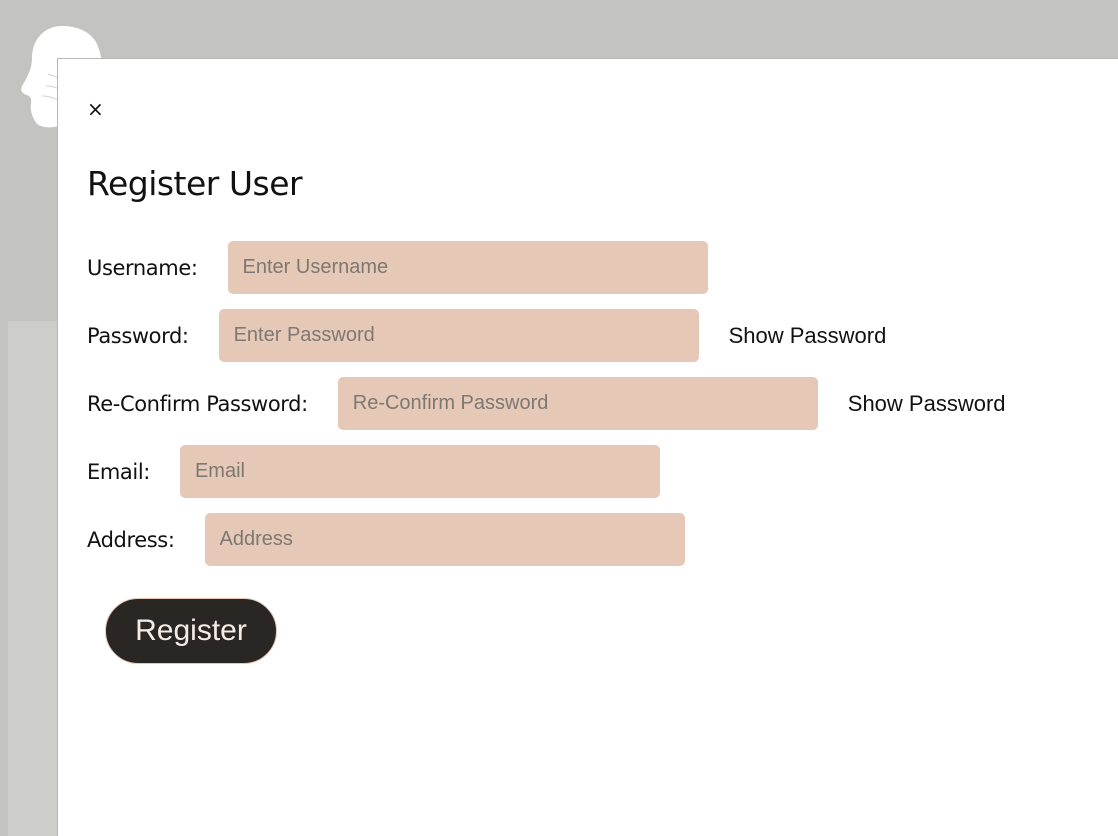 The height and width of the screenshot is (836, 1118). I want to click on show-password-toggle: Show Password, so click(808, 336).